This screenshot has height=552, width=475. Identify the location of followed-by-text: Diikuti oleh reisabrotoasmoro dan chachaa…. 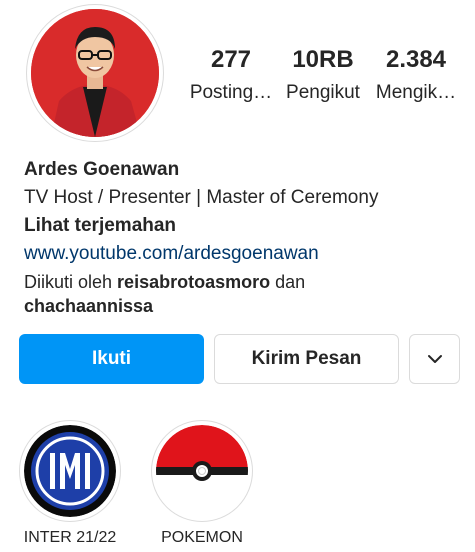
(244, 294).